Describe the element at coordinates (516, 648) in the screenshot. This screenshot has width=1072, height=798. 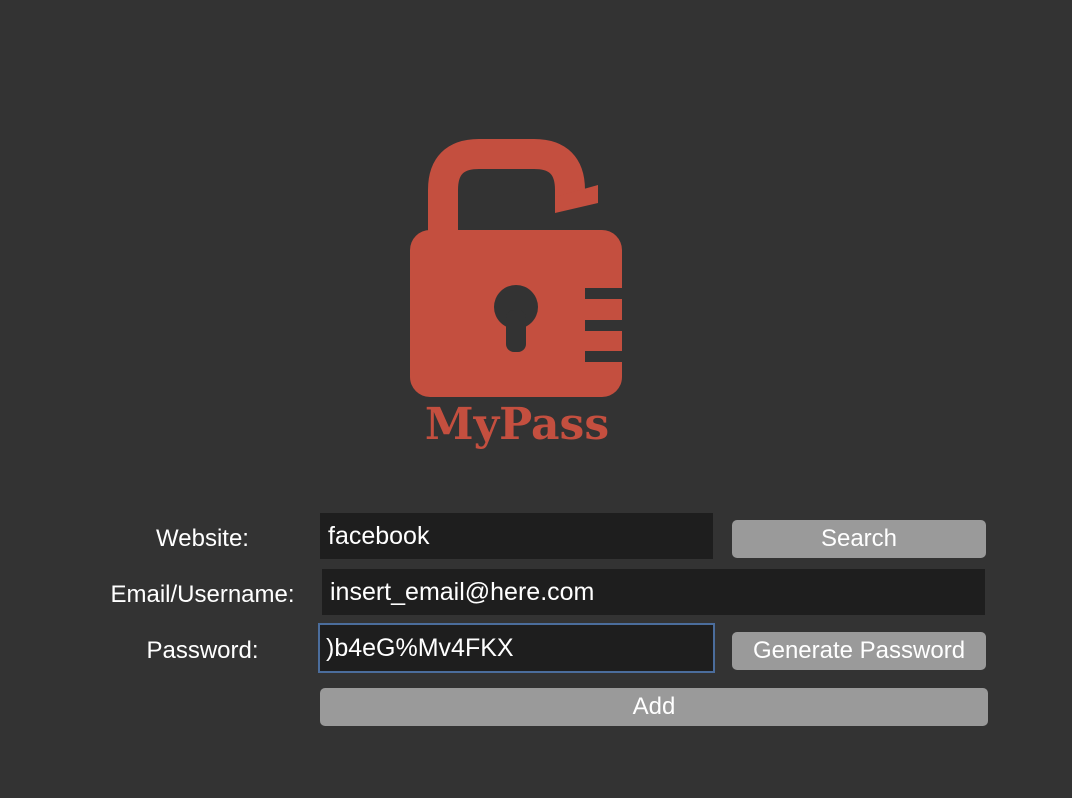
I see `password-input` at that location.